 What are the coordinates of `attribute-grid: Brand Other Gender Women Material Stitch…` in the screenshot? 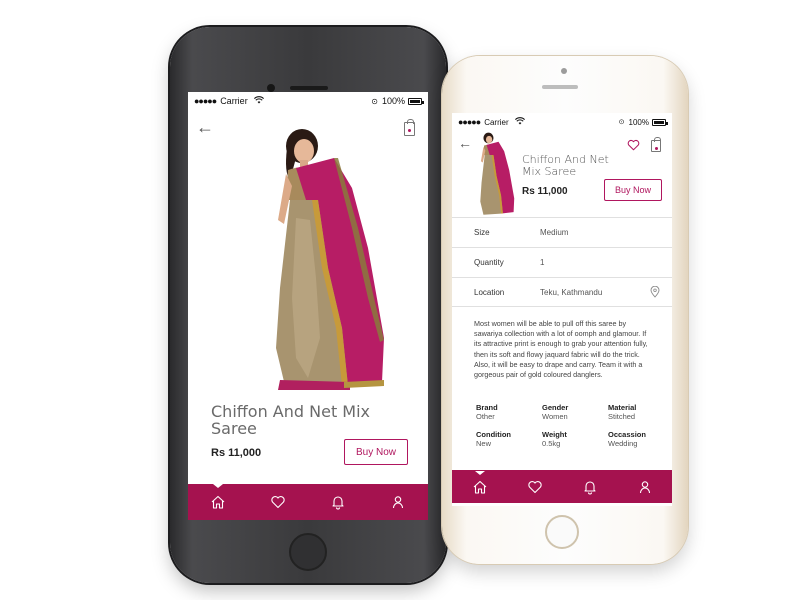 It's located at (566, 425).